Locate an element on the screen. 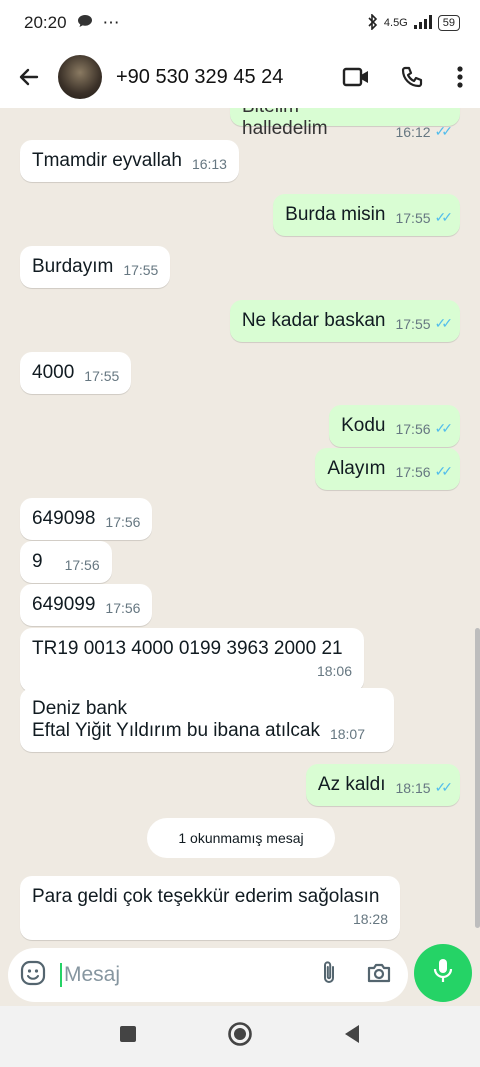 This screenshot has width=480, height=1067. message-text: Para geldi çok teşekkür ederim sağolasın is located at coordinates (206, 896).